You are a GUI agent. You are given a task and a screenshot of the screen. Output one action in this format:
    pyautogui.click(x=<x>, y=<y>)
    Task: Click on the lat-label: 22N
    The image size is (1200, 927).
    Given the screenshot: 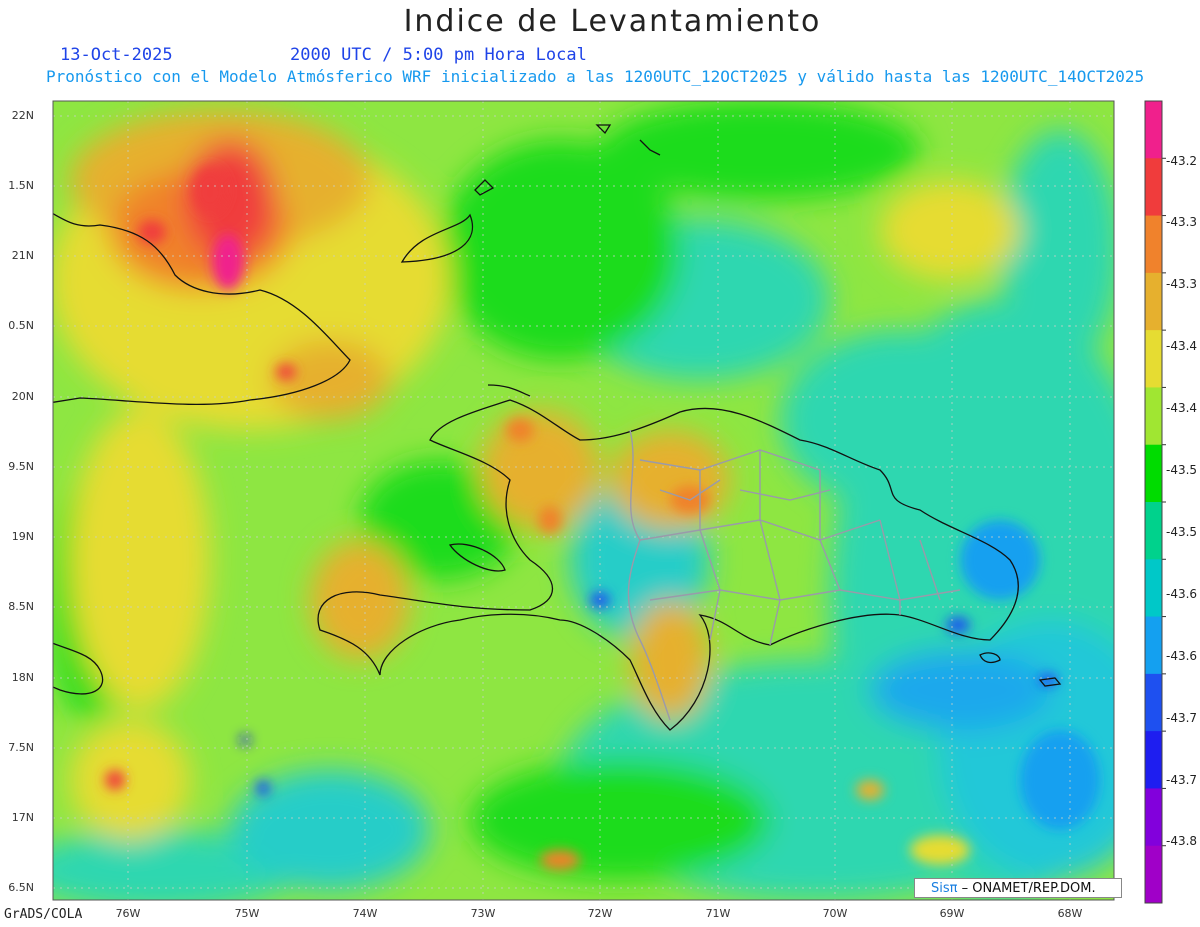 What is the action you would take?
    pyautogui.click(x=22, y=115)
    